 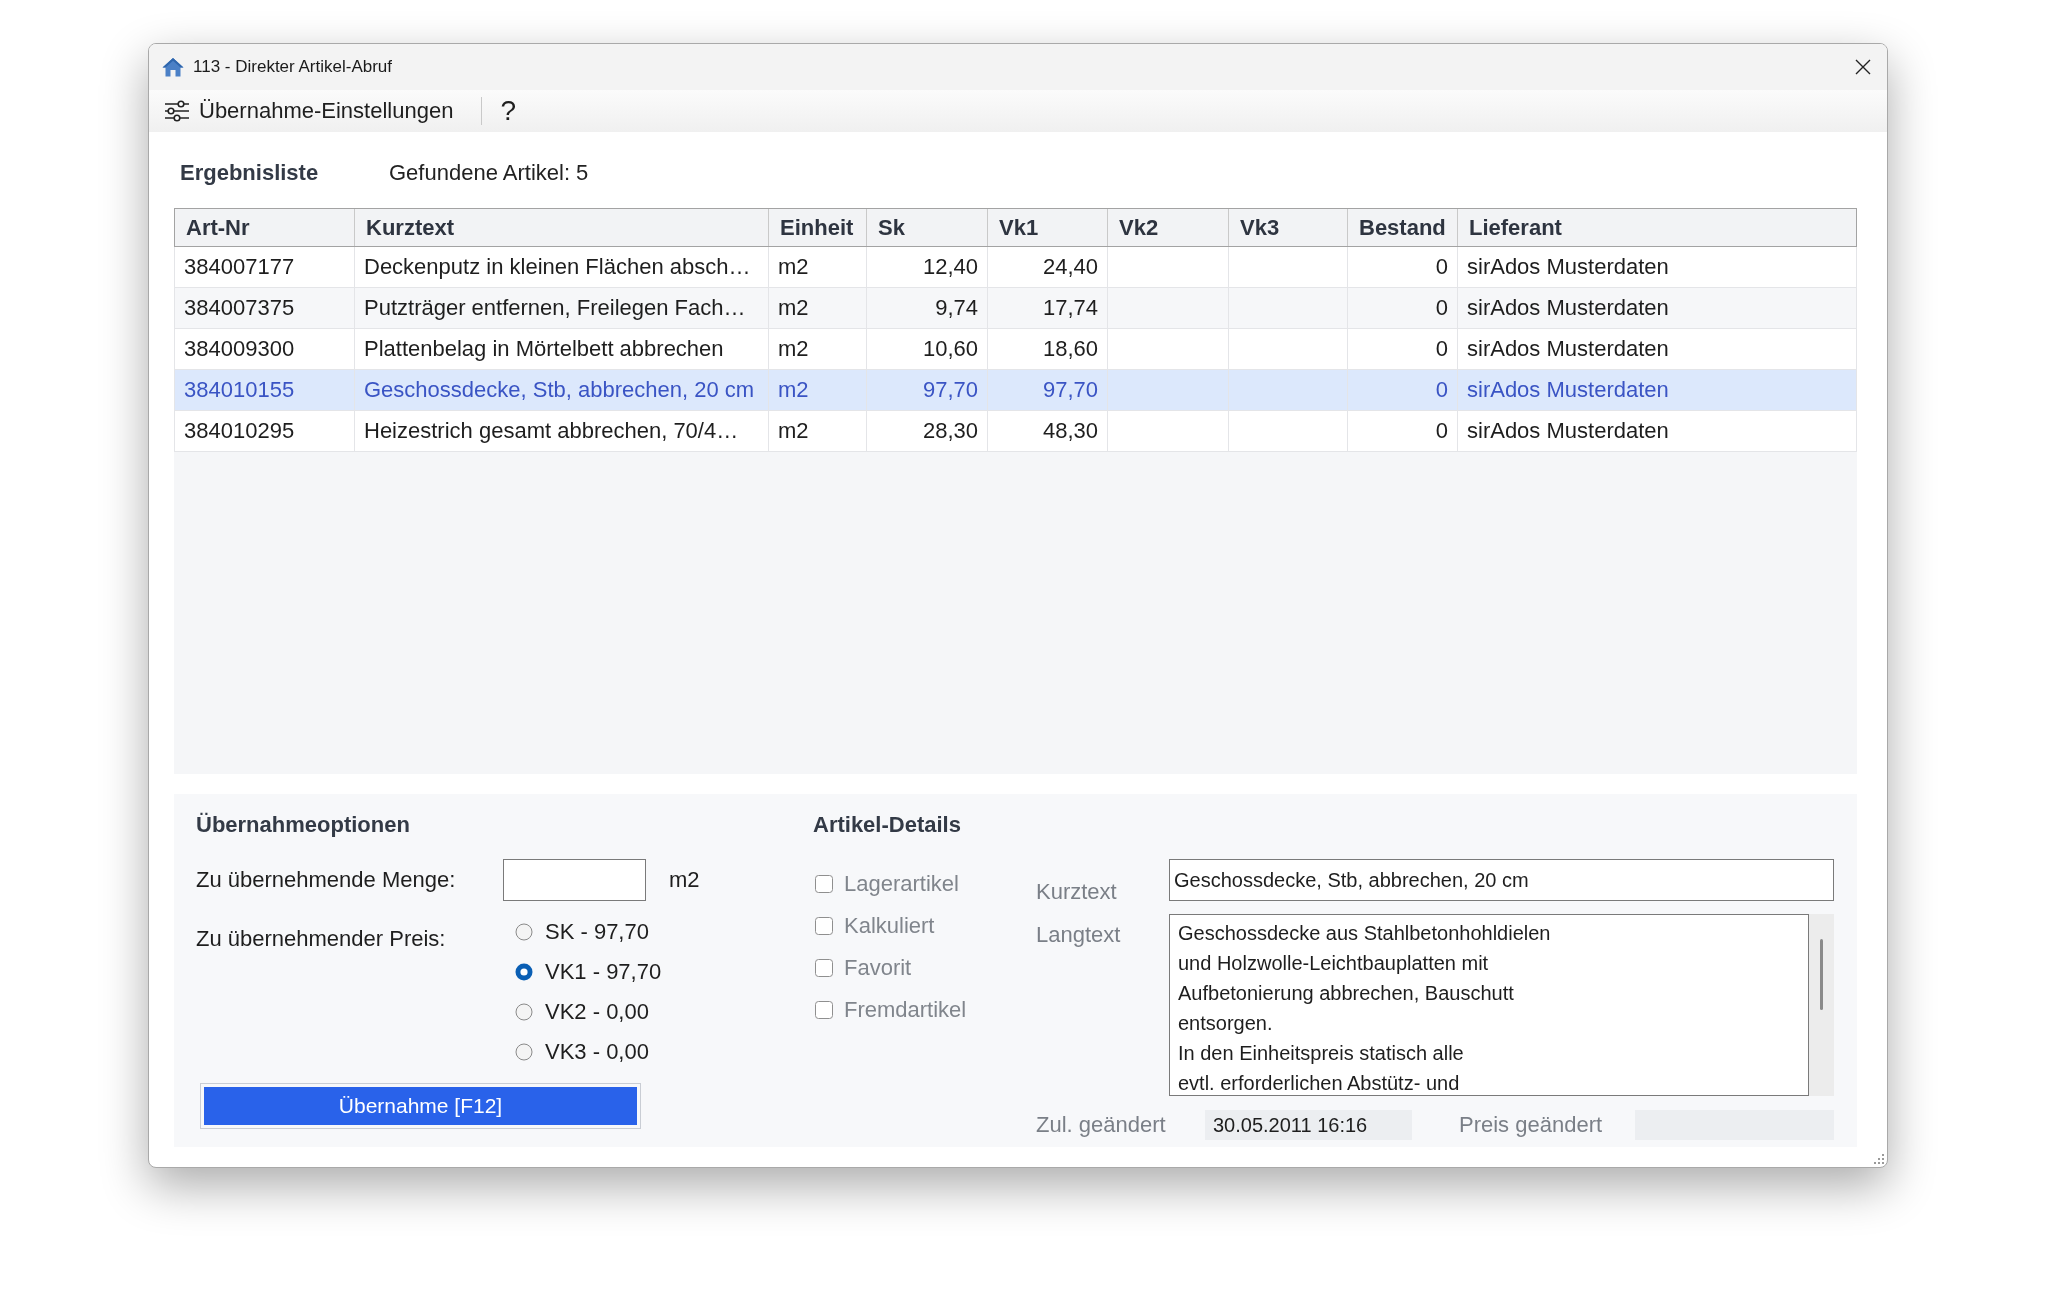 What do you see at coordinates (905, 1010) in the screenshot?
I see `checkbox-label: Fremdartikel` at bounding box center [905, 1010].